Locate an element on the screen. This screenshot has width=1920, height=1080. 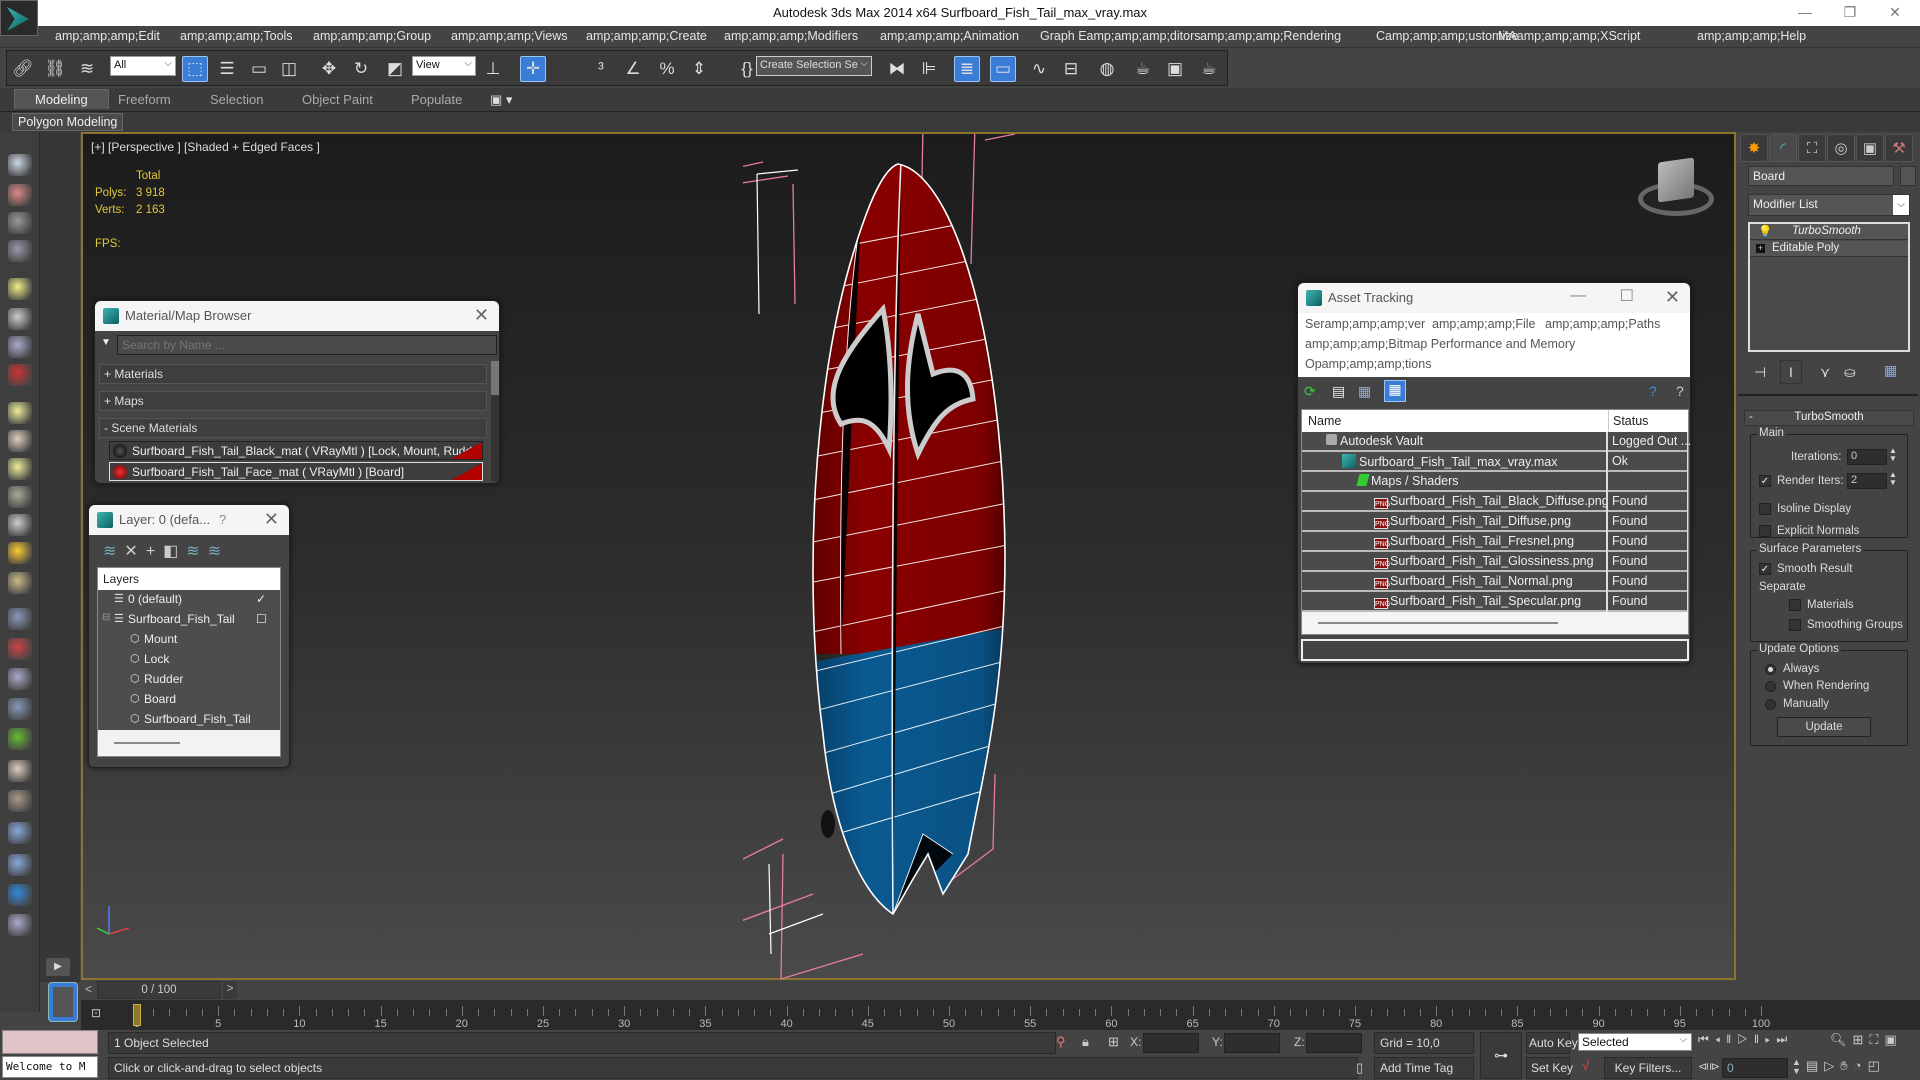
isoline-display-checkbox is located at coordinates (1765, 509).